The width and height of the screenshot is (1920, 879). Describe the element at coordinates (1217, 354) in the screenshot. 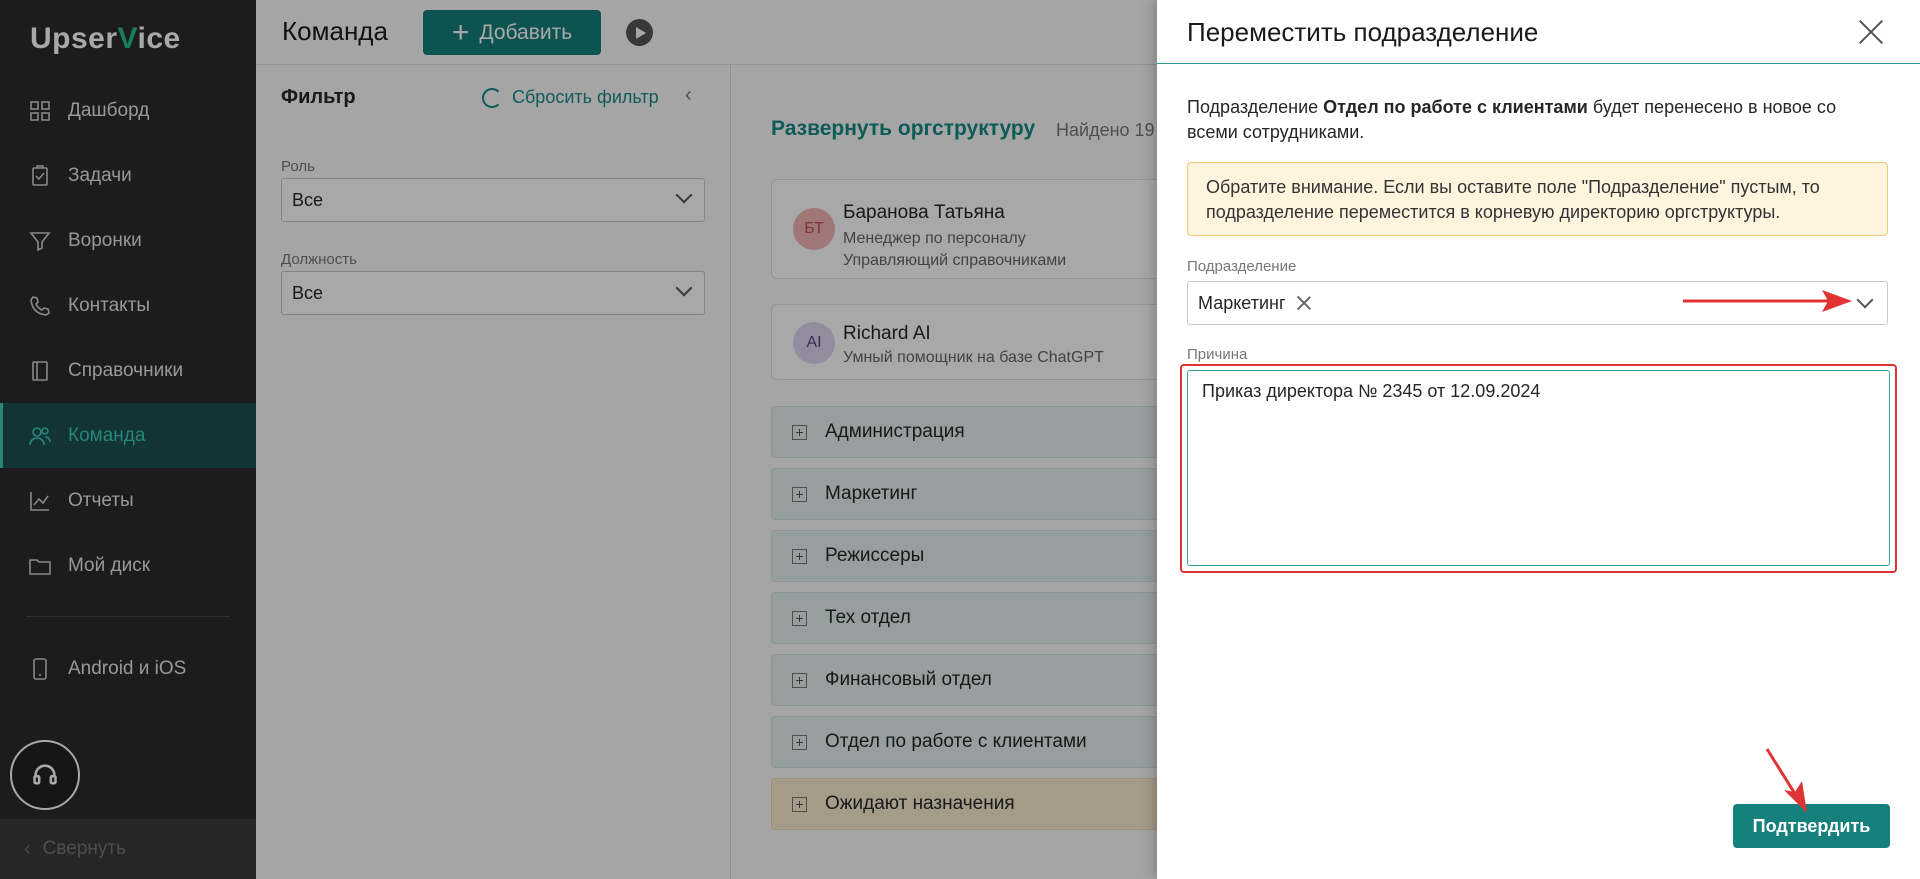

I see `reason-label: Причина` at that location.